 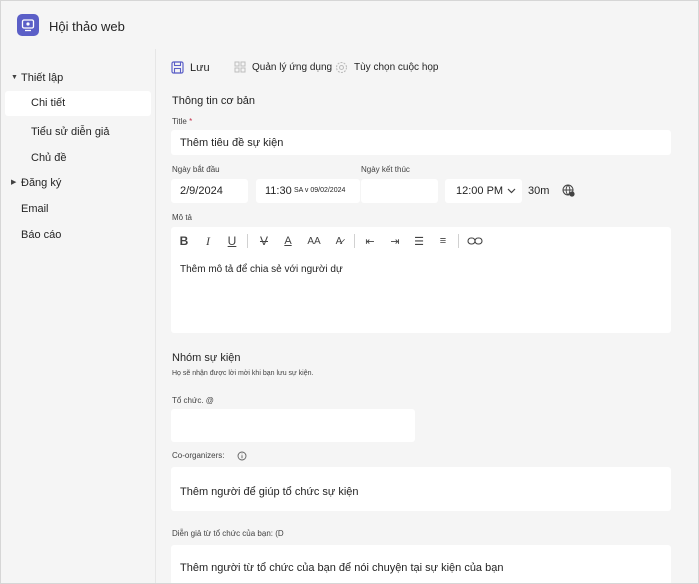 What do you see at coordinates (232, 241) in the screenshot?
I see `underline-icon: U` at bounding box center [232, 241].